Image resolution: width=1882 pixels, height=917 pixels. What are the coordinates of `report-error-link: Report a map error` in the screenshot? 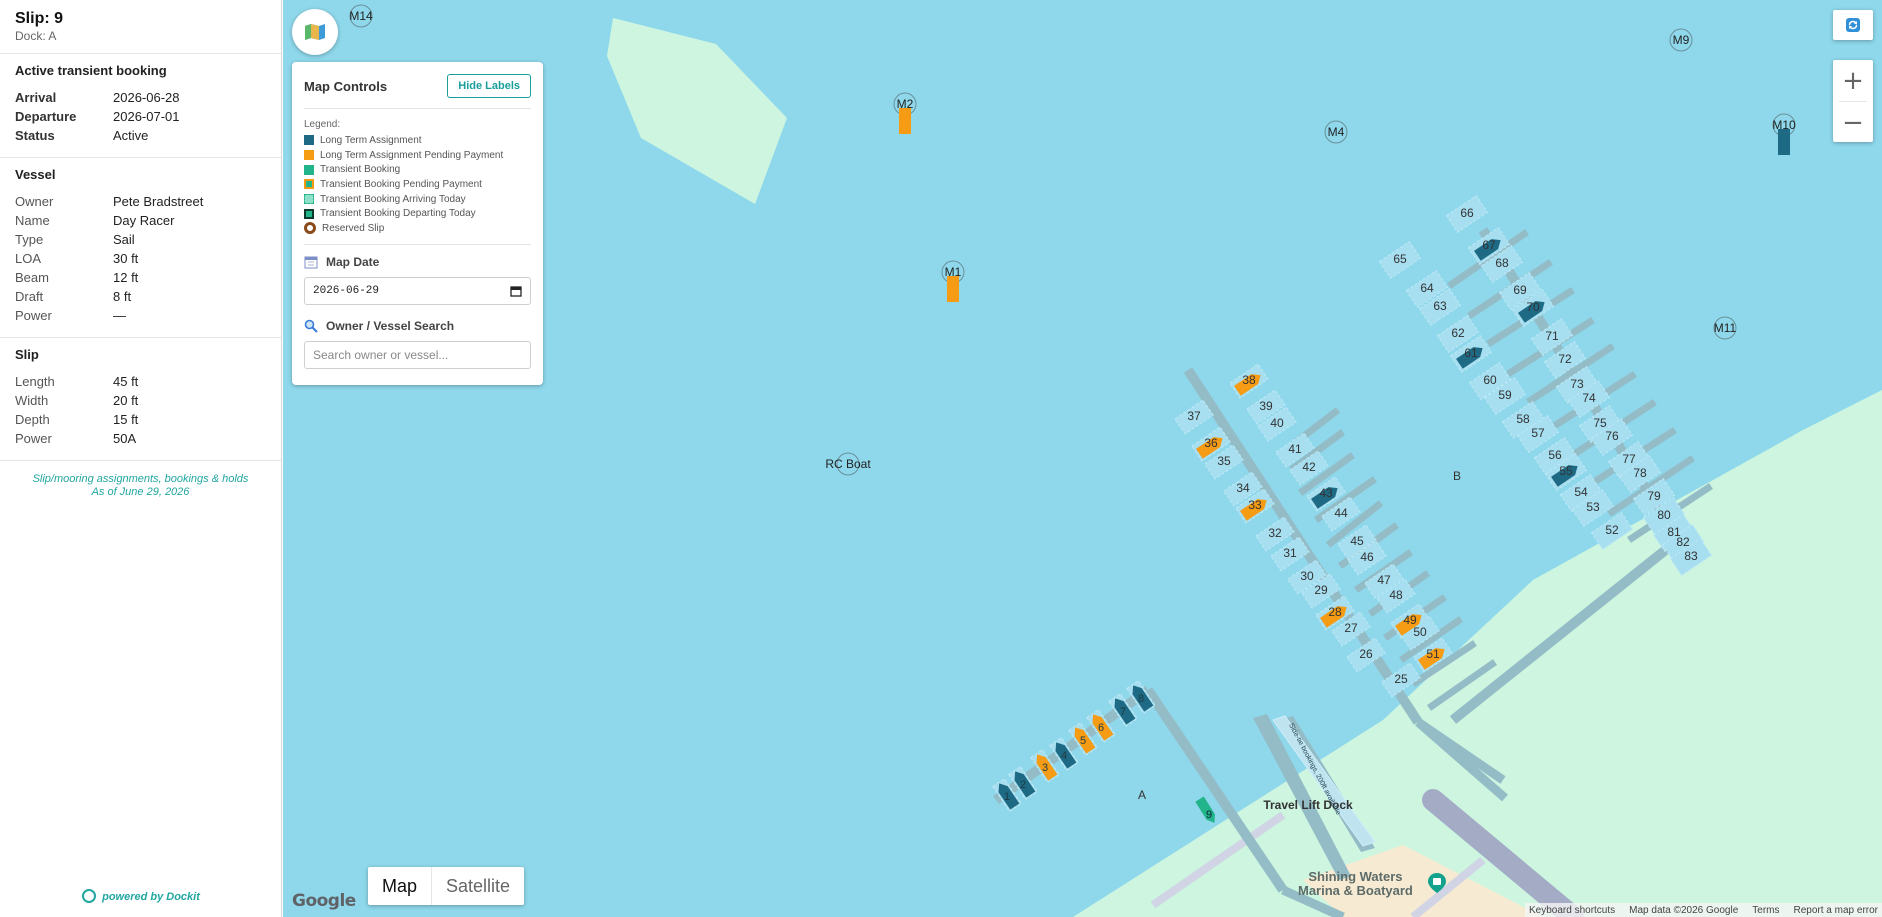 It's located at (1836, 910).